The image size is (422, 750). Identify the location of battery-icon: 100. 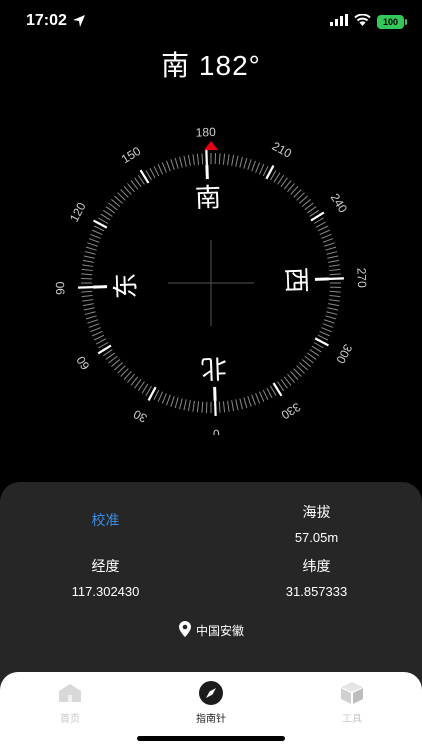
(392, 22).